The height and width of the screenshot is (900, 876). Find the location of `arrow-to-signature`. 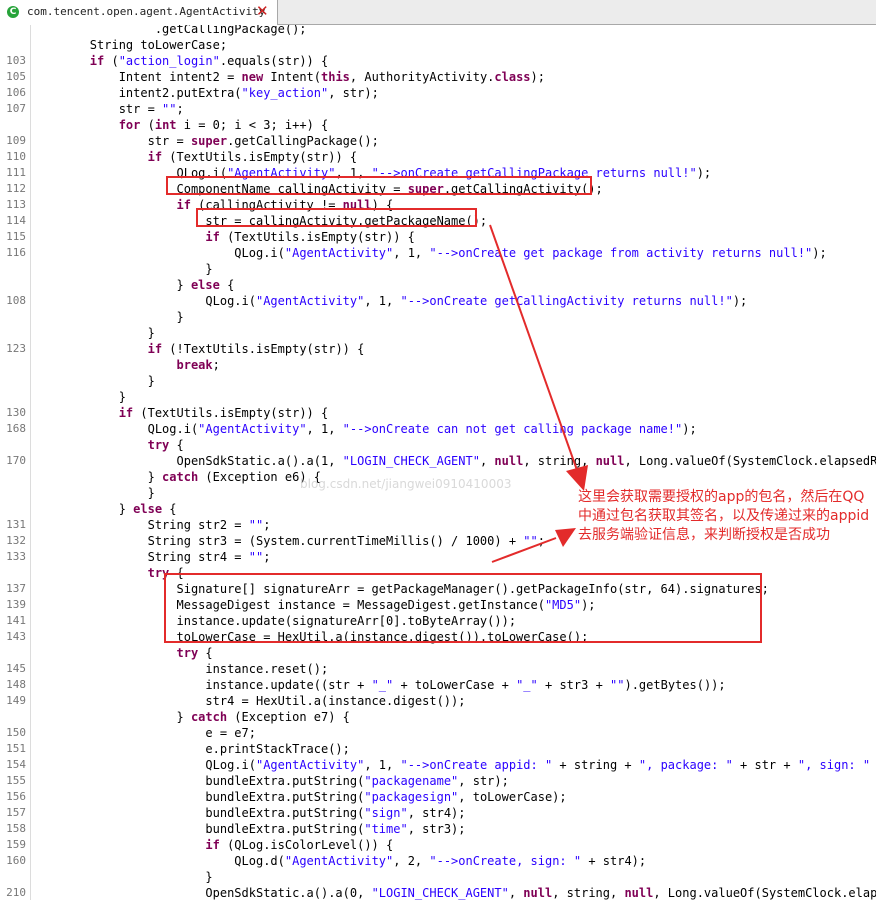

arrow-to-signature is located at coordinates (524, 550).